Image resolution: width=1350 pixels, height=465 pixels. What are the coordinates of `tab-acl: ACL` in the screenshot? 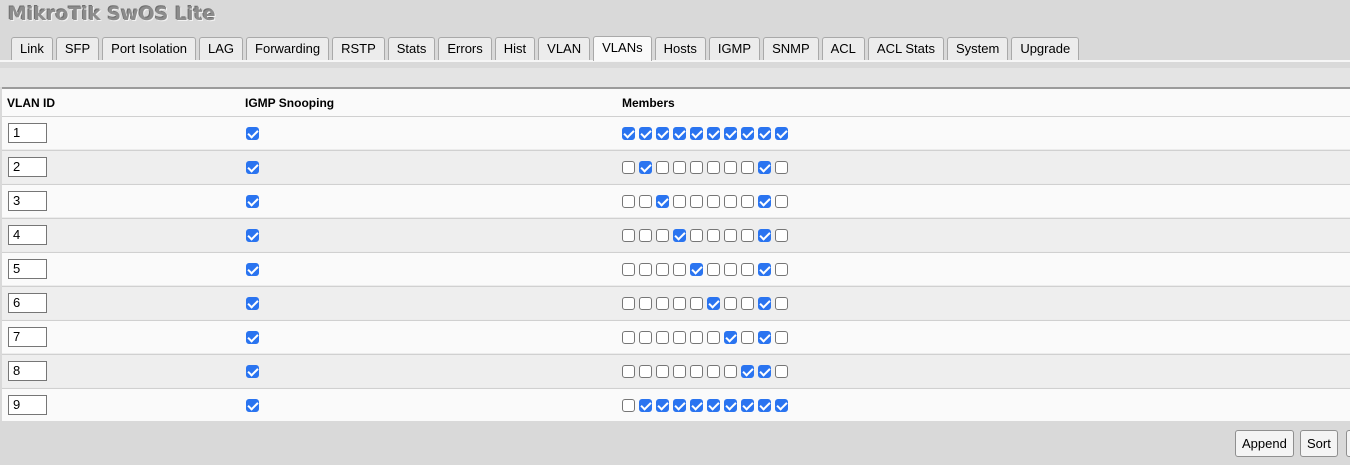 It's located at (843, 48).